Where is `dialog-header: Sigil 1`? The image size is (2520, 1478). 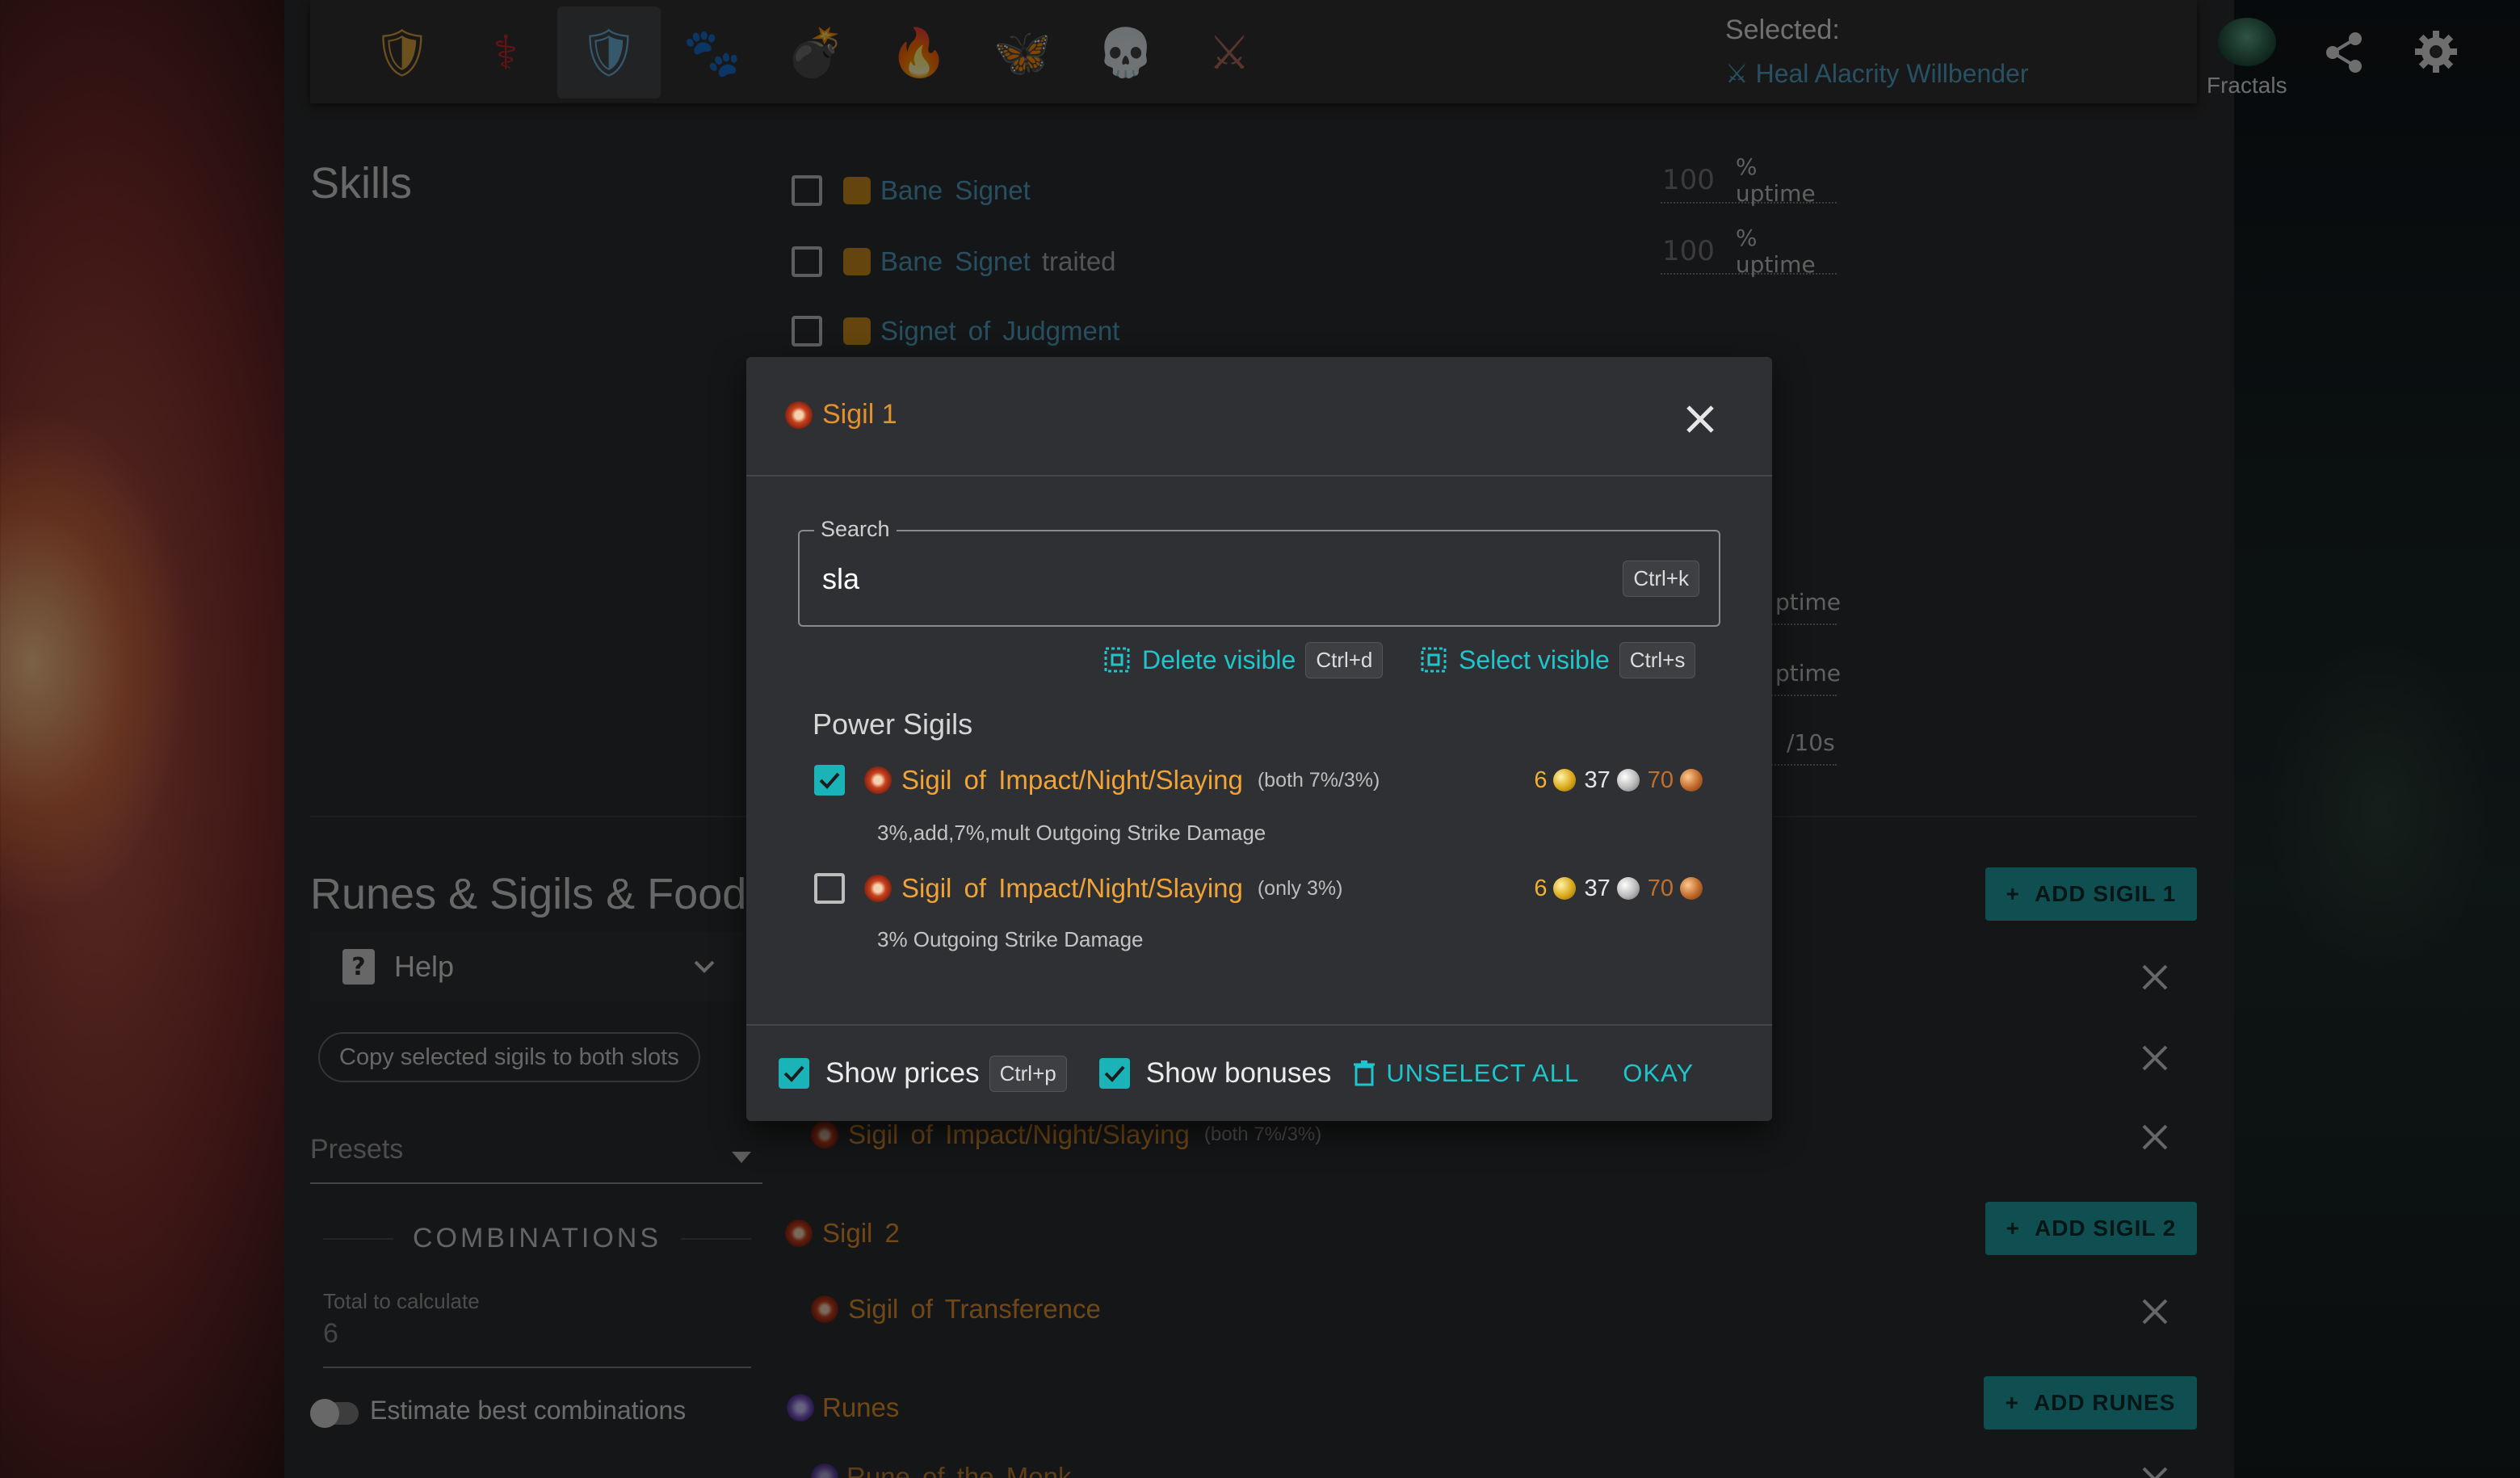 dialog-header: Sigil 1 is located at coordinates (1259, 417).